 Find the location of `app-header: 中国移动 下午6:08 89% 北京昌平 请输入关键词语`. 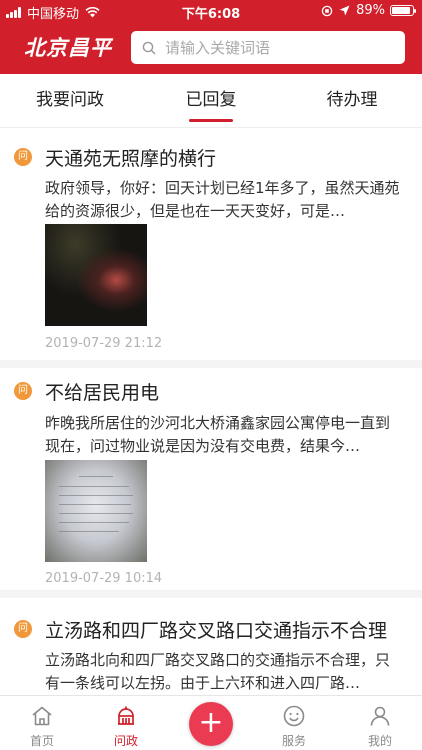

app-header: 中国移动 下午6:08 89% 北京昌平 请输入关键词语 is located at coordinates (211, 37).